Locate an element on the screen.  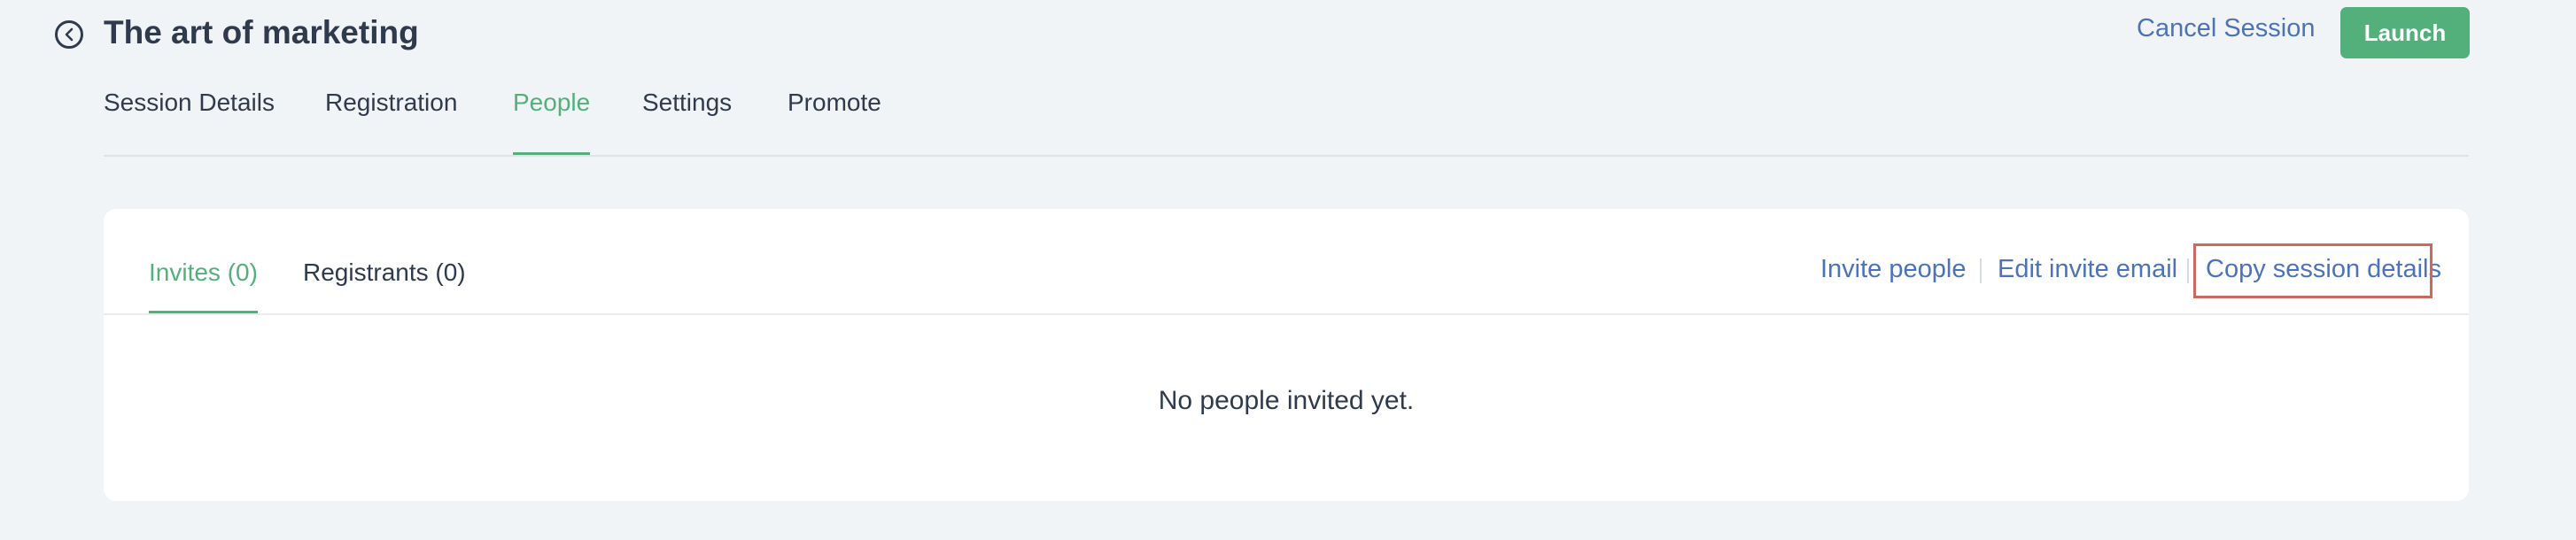
header-divider is located at coordinates (1286, 156).